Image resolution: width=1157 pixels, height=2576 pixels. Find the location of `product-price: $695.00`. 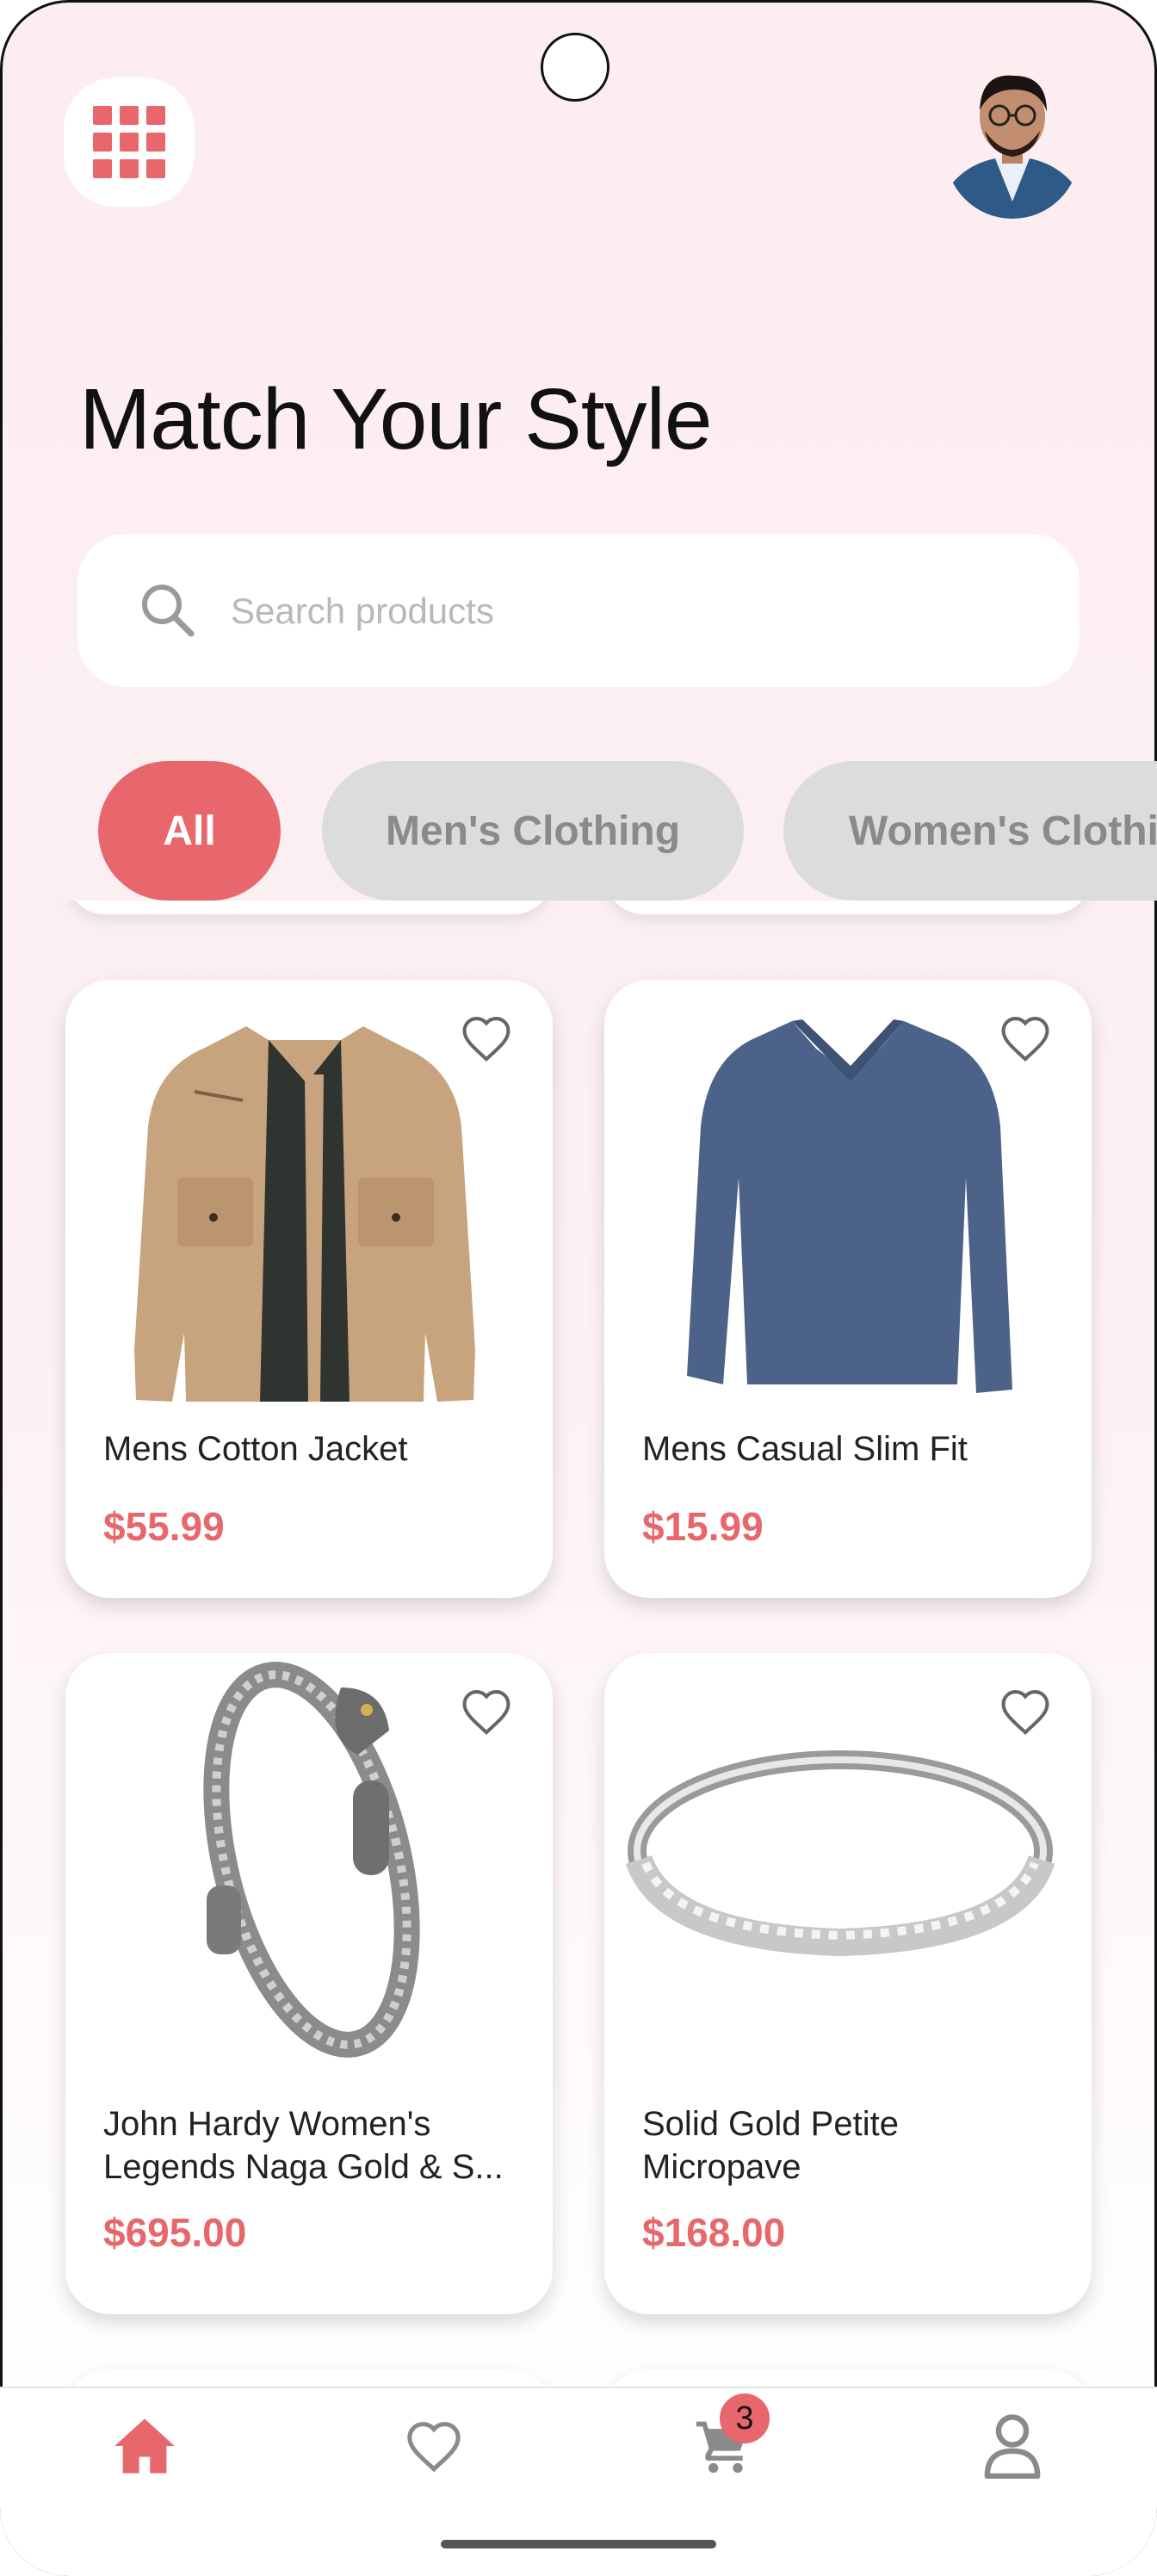

product-price: $695.00 is located at coordinates (175, 2233).